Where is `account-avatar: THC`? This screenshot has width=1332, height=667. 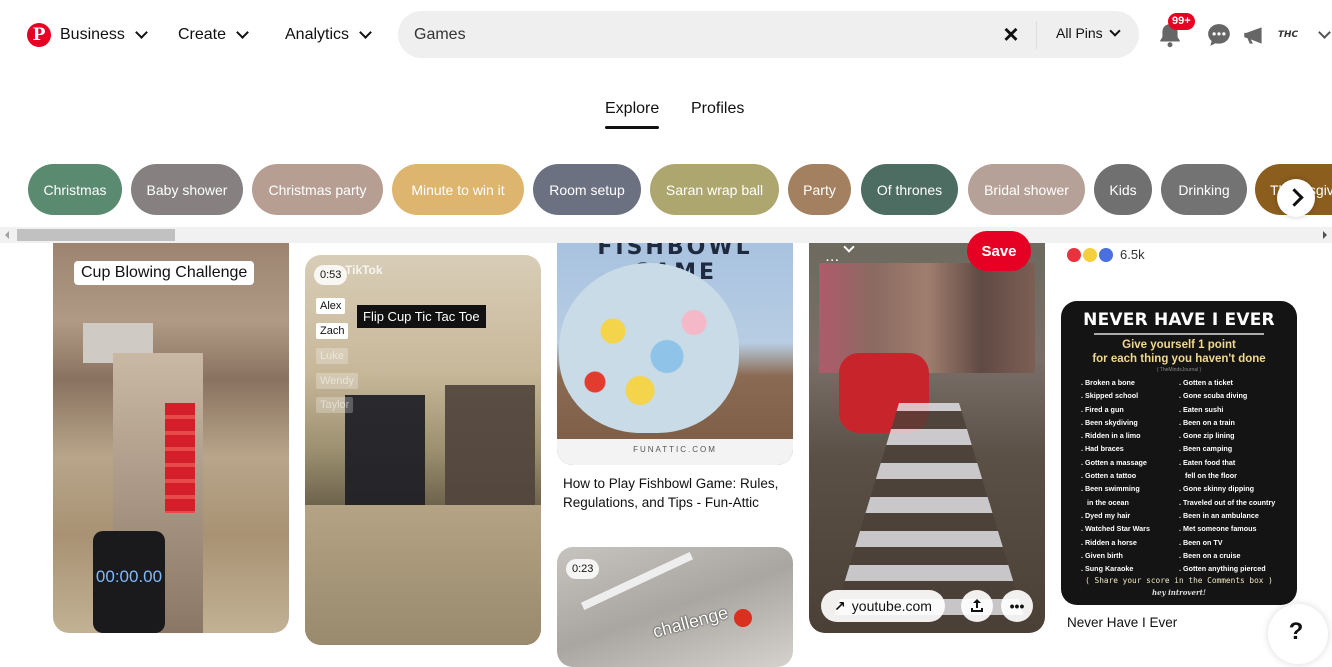 account-avatar: THC is located at coordinates (1288, 35).